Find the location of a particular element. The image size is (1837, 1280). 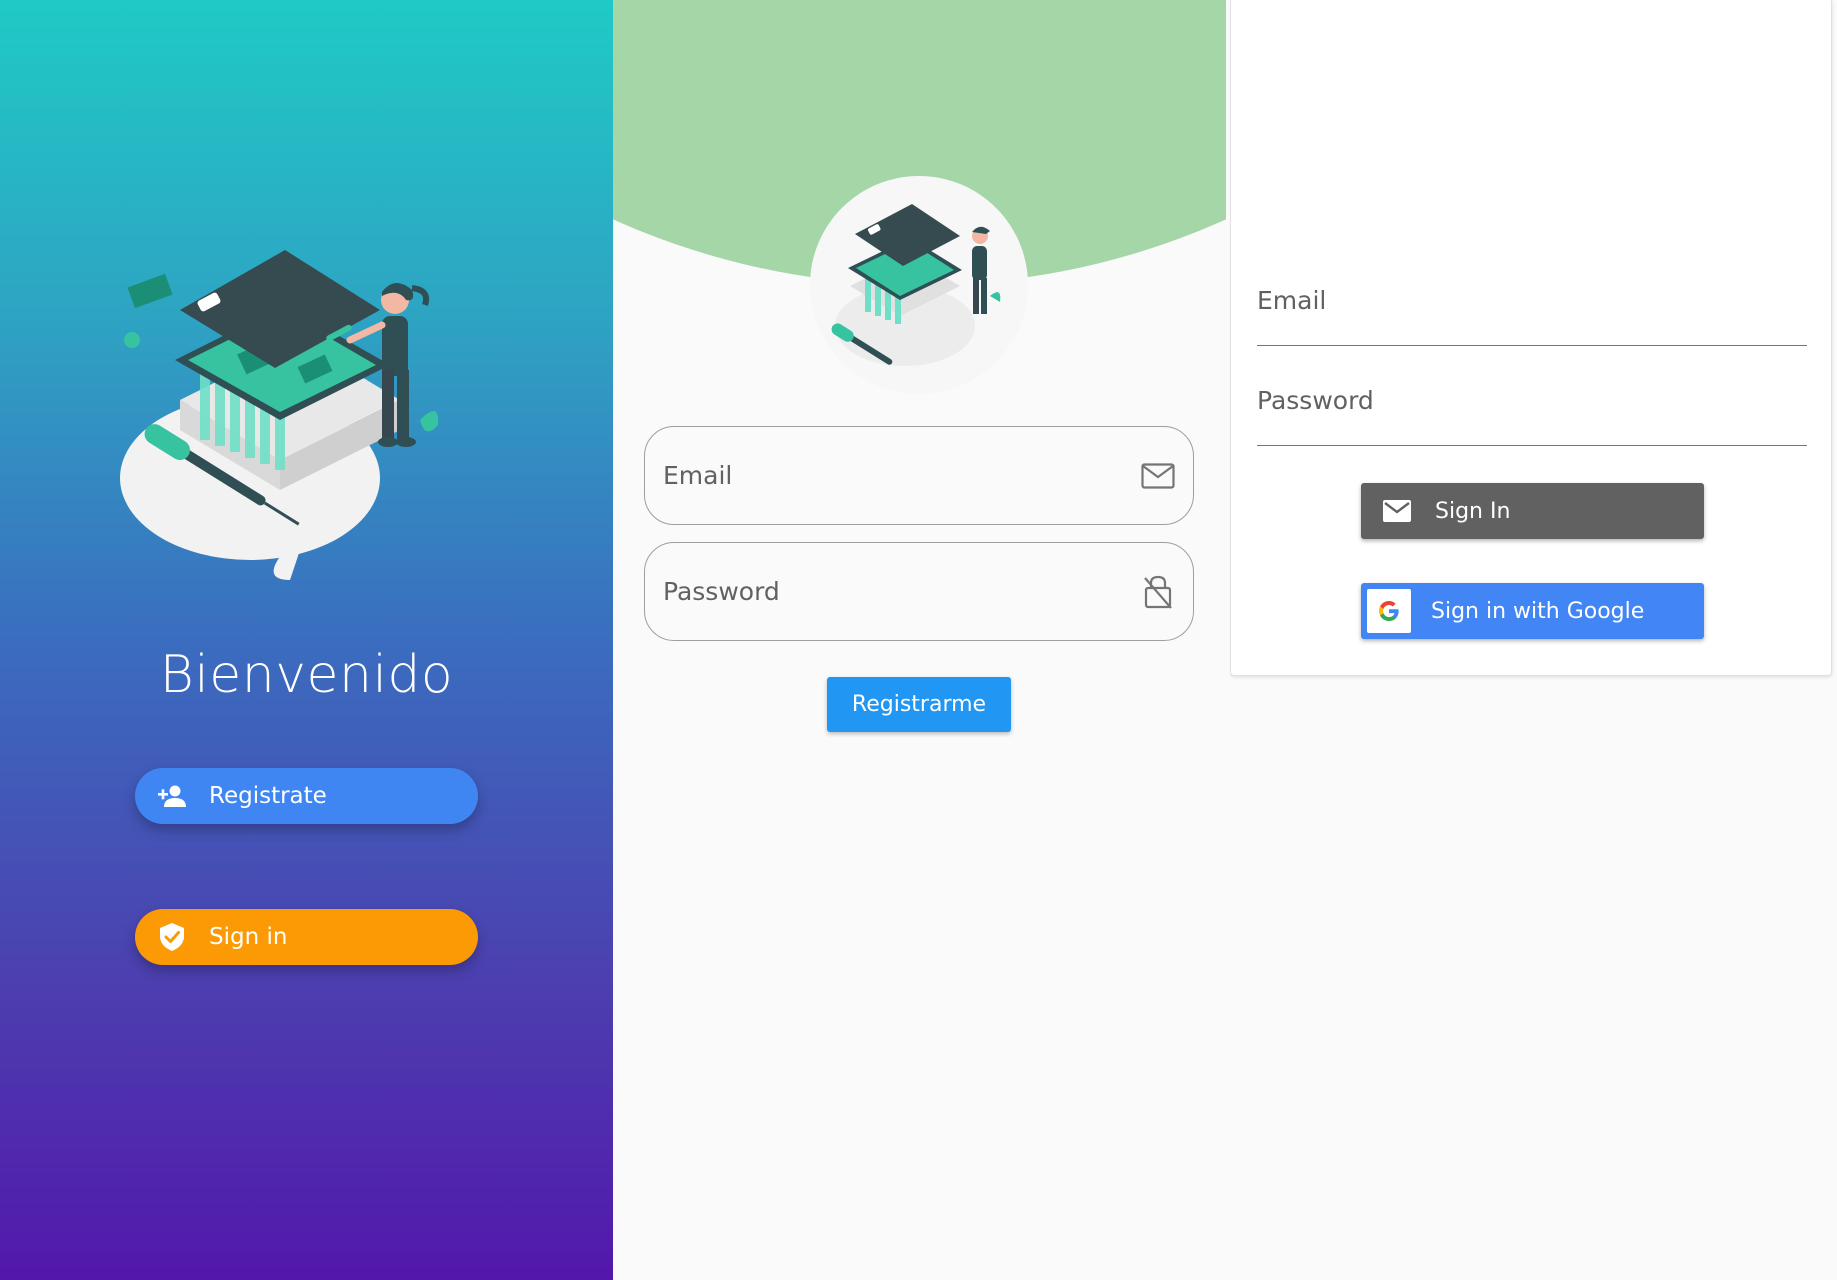

email-field: Email is located at coordinates (919, 475).